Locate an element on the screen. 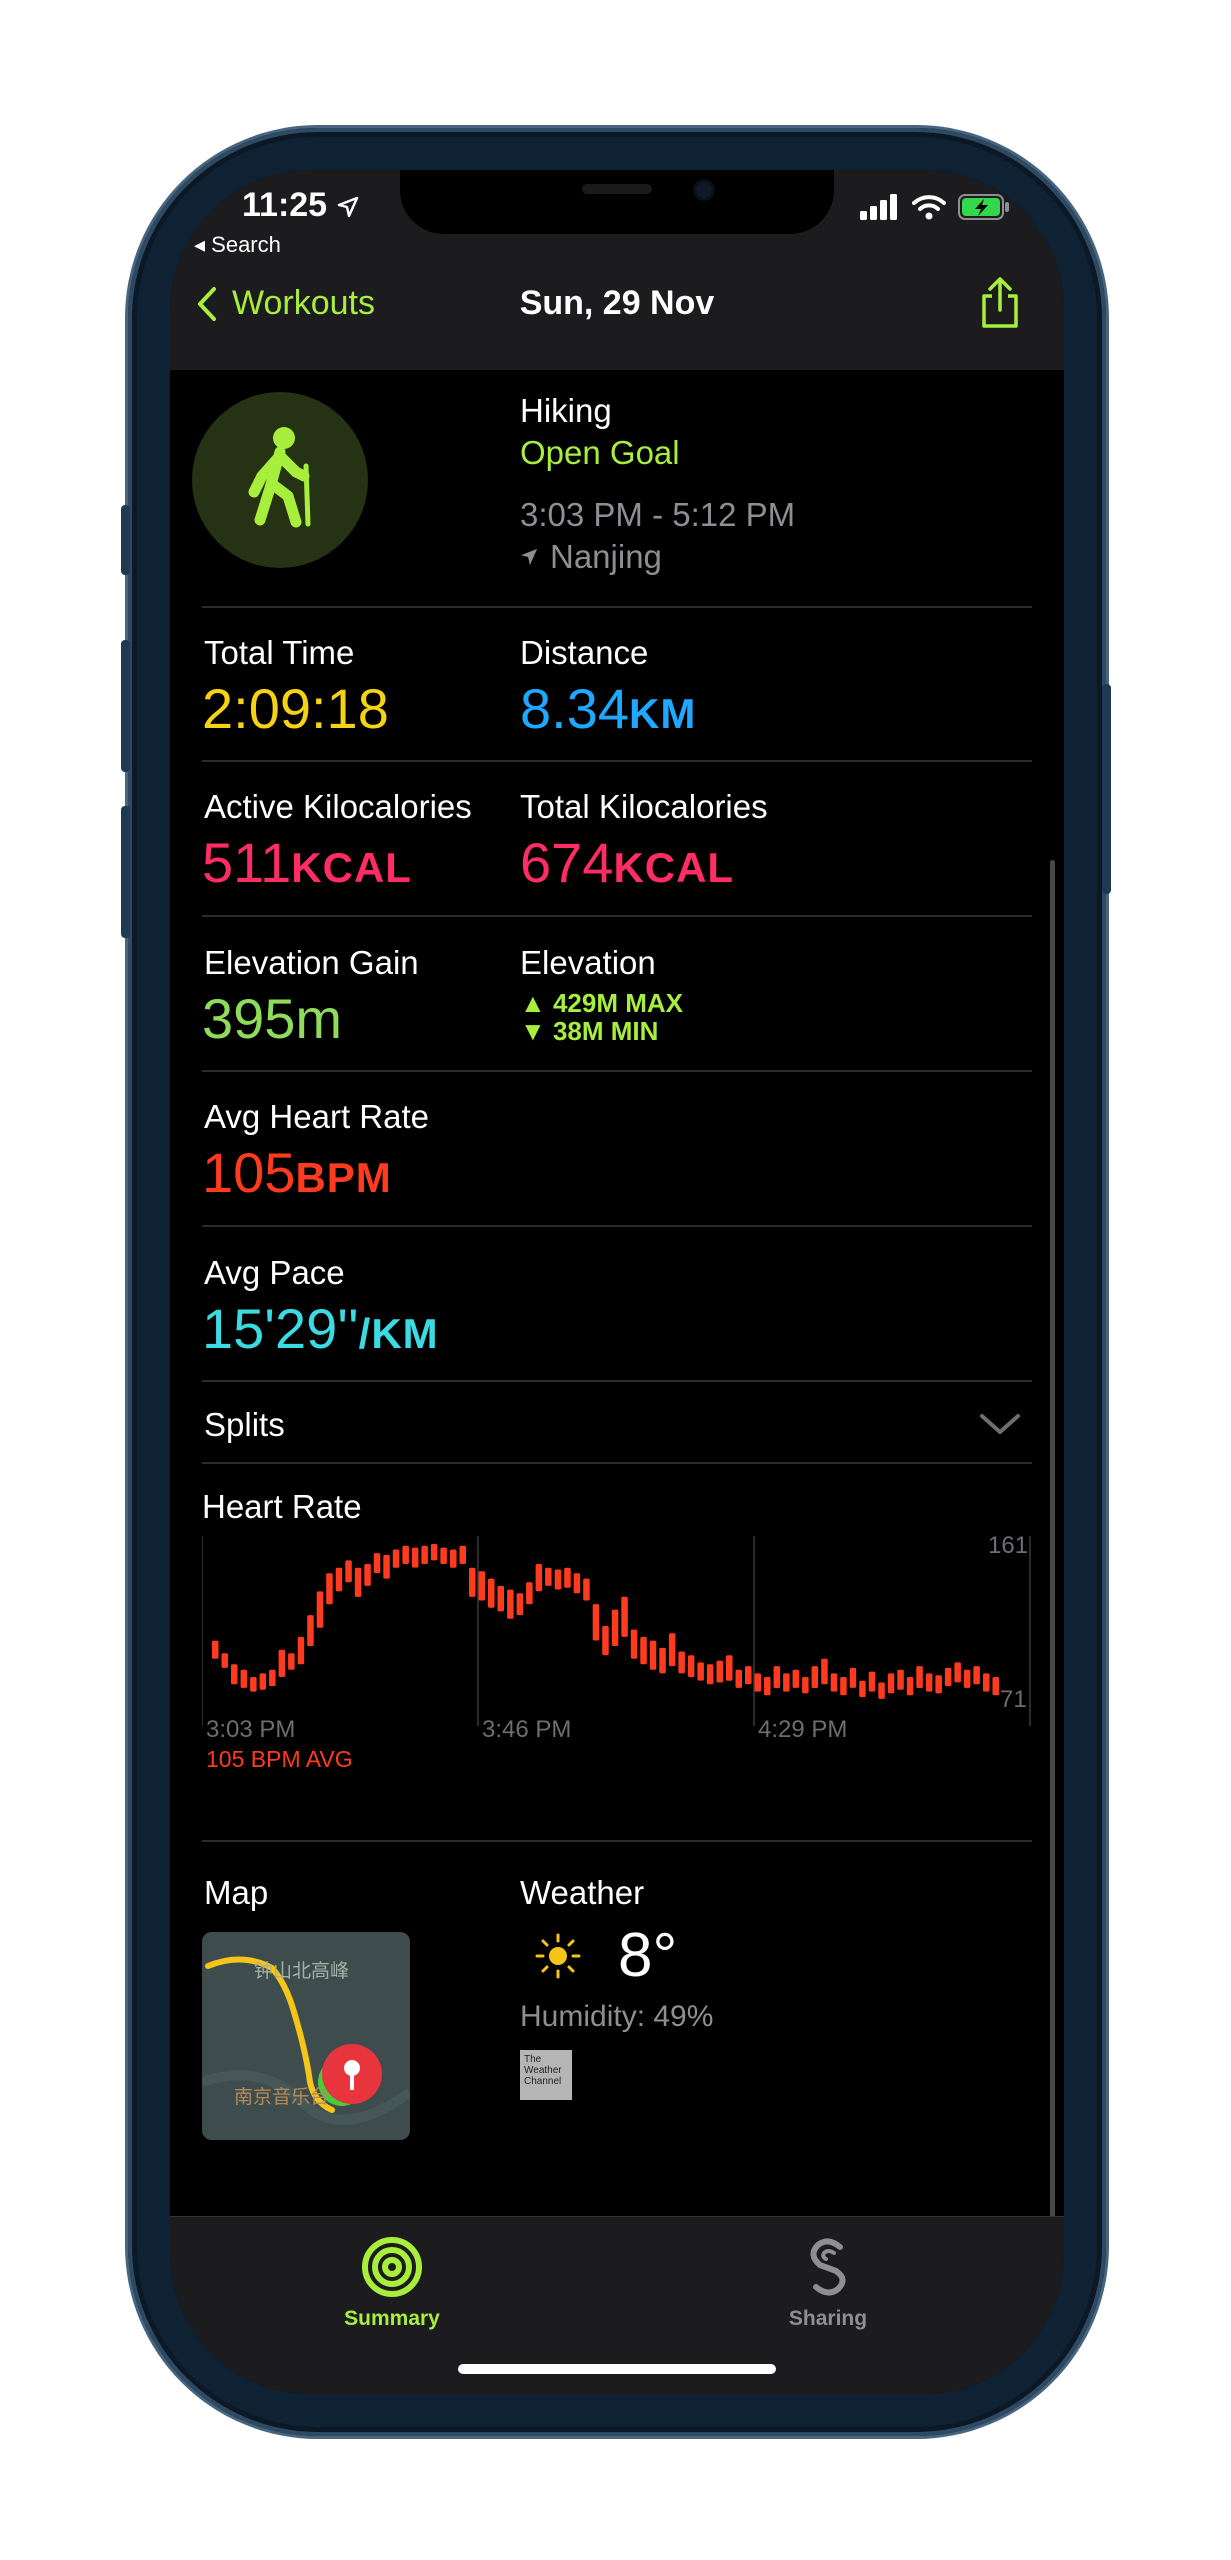 This screenshot has height=2560, width=1231. heart-rate-chart is located at coordinates (616, 1631).